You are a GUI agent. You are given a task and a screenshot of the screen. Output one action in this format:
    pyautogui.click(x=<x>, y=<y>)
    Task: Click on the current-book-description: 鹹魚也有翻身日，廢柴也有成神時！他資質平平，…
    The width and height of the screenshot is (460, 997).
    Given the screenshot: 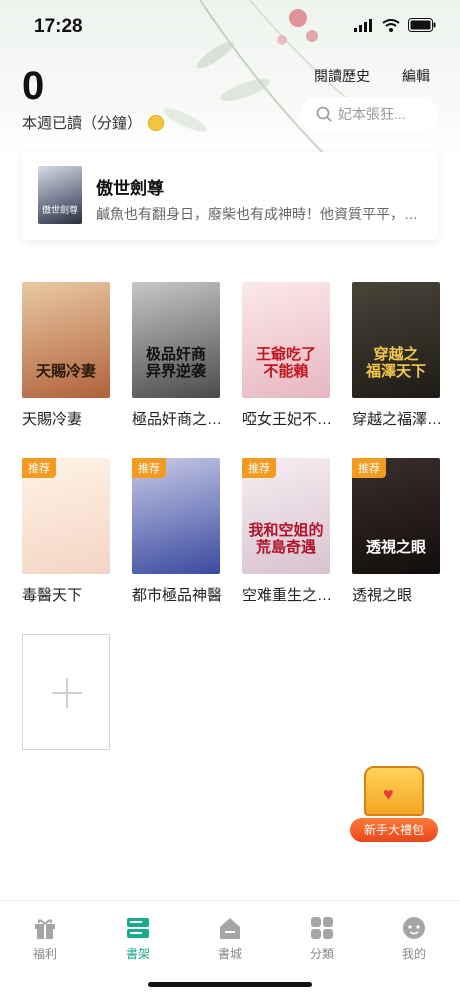 What is the action you would take?
    pyautogui.click(x=257, y=214)
    